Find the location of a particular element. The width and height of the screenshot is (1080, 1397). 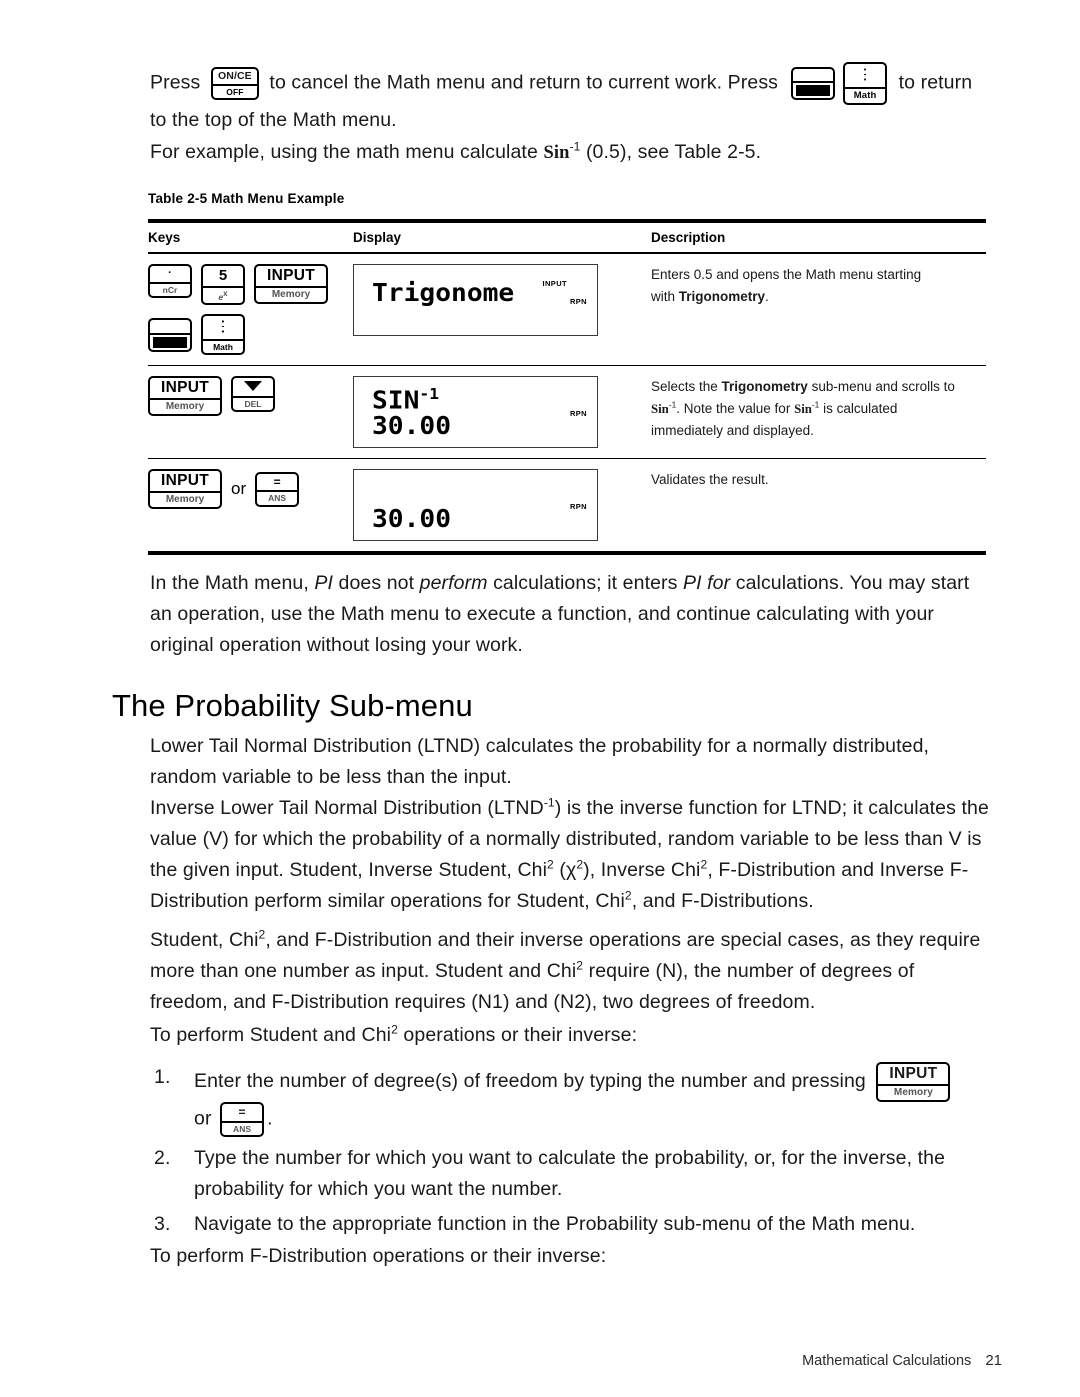

on-ce-off-key: ON/CE OFF is located at coordinates (234, 83).